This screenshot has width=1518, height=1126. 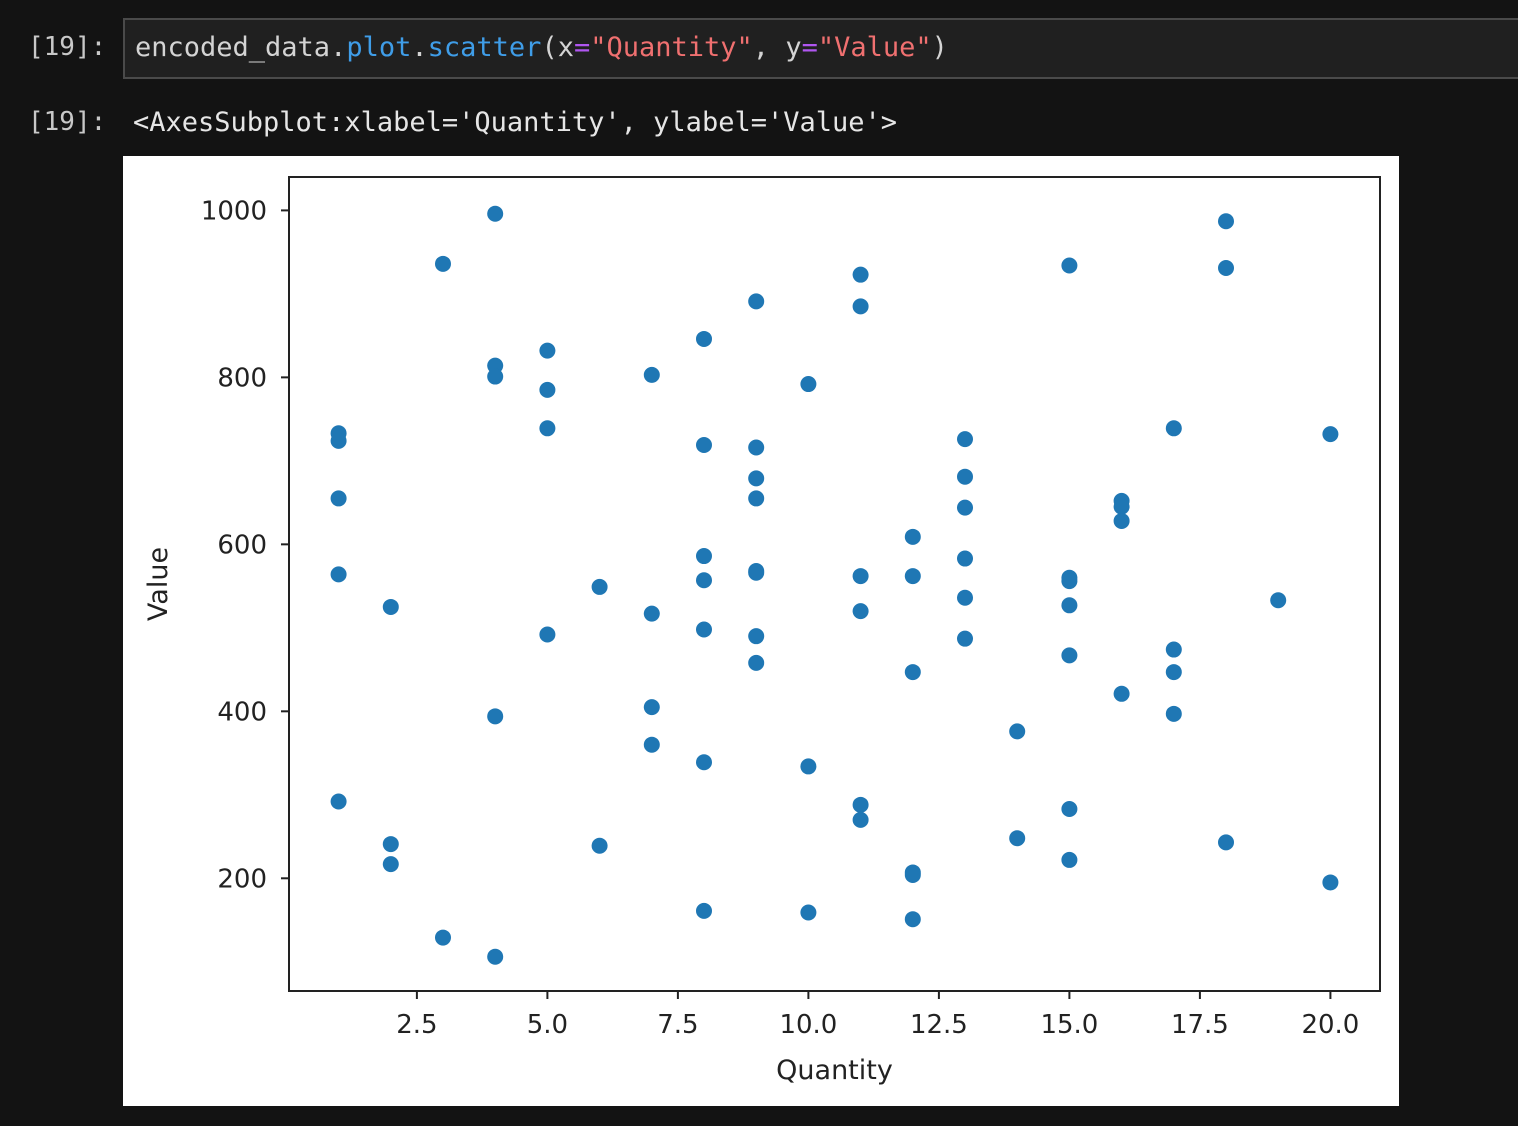 What do you see at coordinates (484, 47) in the screenshot?
I see `code-method-scatter: scatter` at bounding box center [484, 47].